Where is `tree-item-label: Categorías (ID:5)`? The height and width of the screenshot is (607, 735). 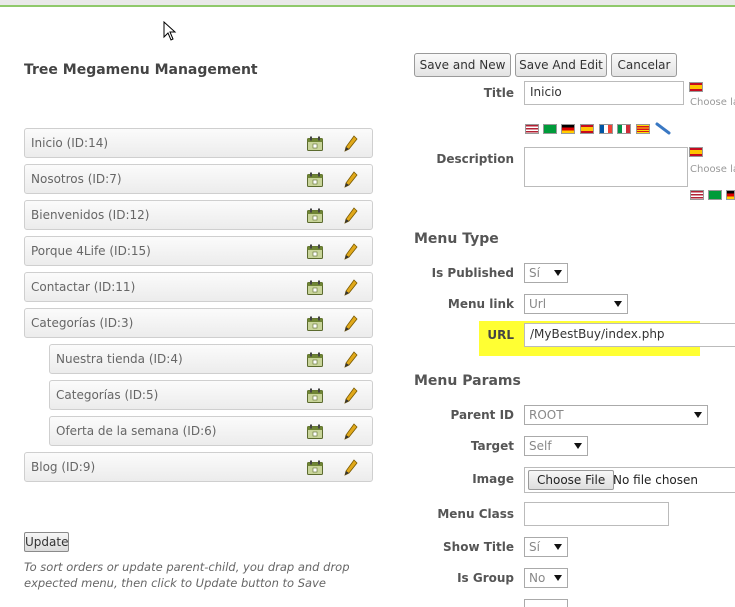
tree-item-label: Categorías (ID:5) is located at coordinates (107, 395).